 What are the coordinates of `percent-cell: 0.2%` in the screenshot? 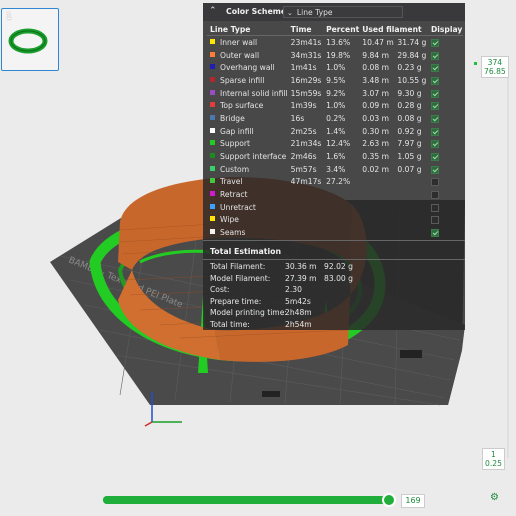 It's located at (336, 118).